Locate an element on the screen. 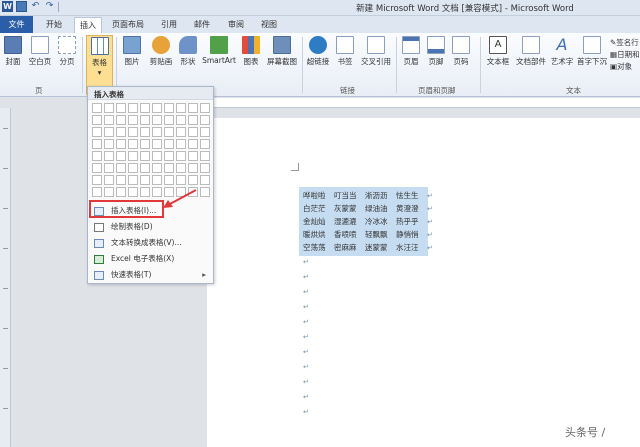 The image size is (640, 447). signature-line-button: ✎签名行 is located at coordinates (625, 43).